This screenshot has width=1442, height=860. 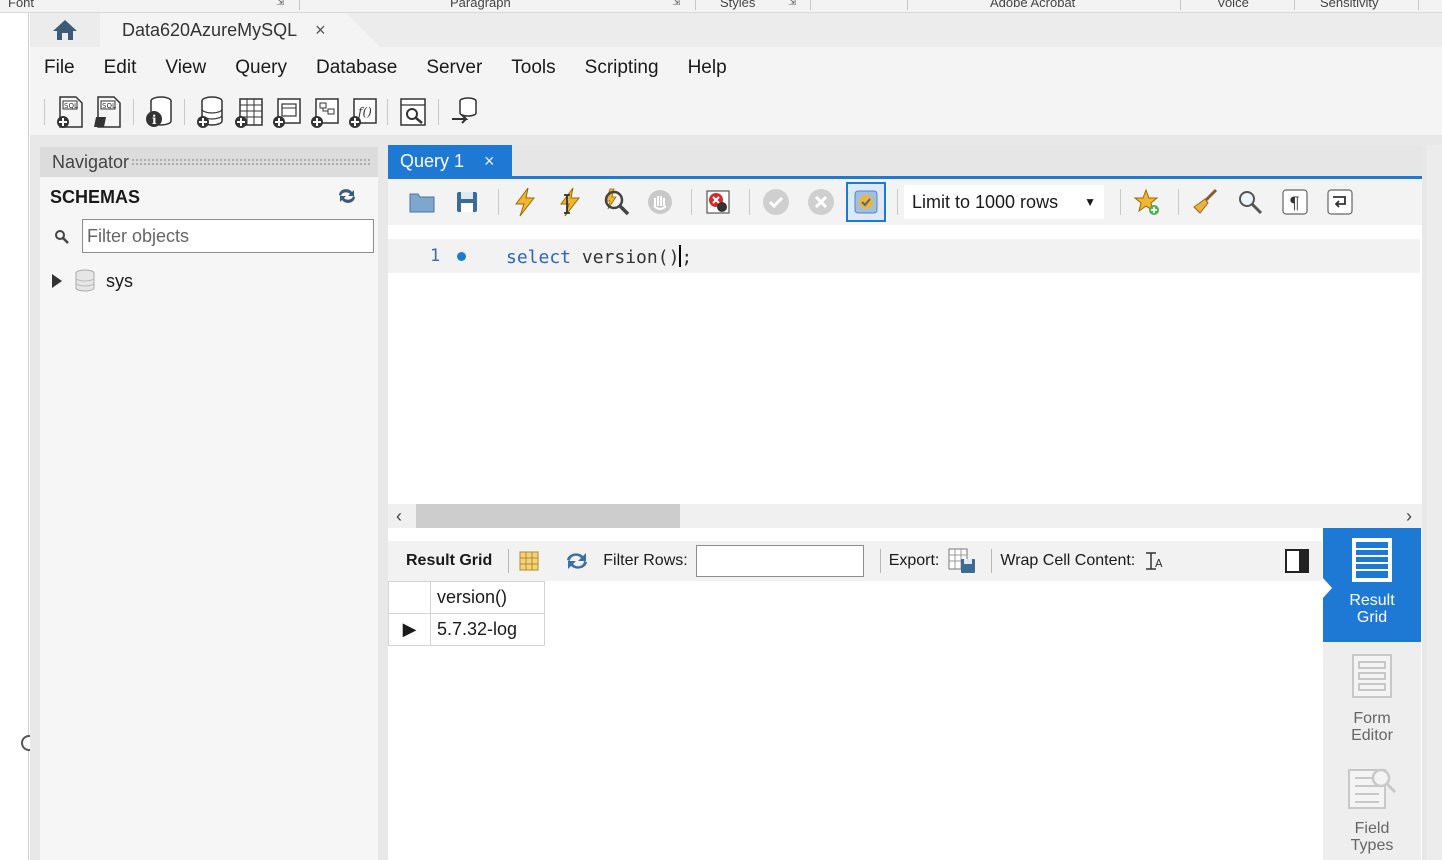 I want to click on schema-tree-item-sys: sys, so click(x=91, y=281).